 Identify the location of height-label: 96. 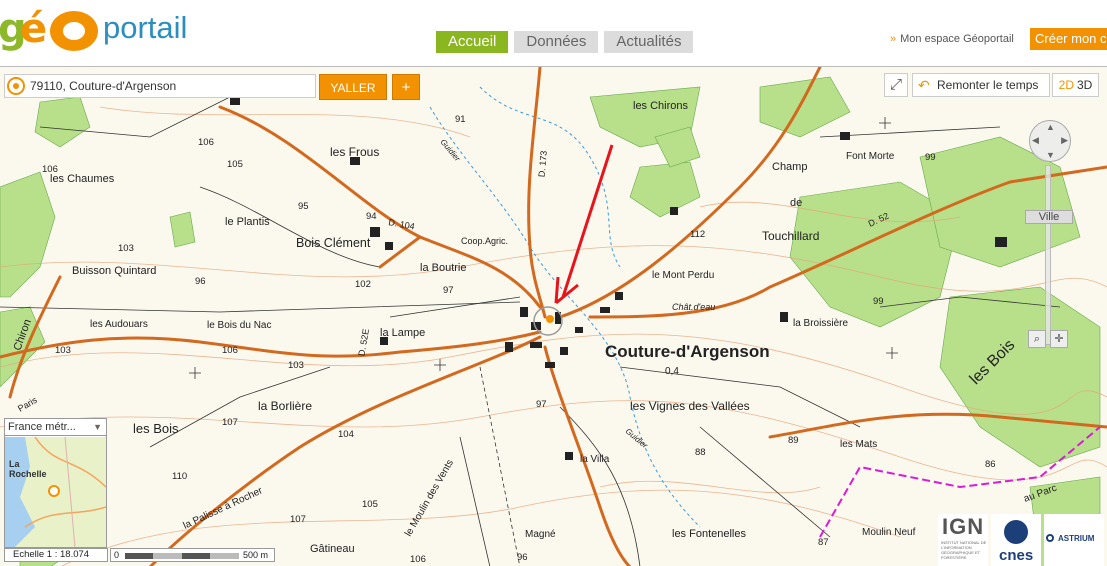
(522, 557).